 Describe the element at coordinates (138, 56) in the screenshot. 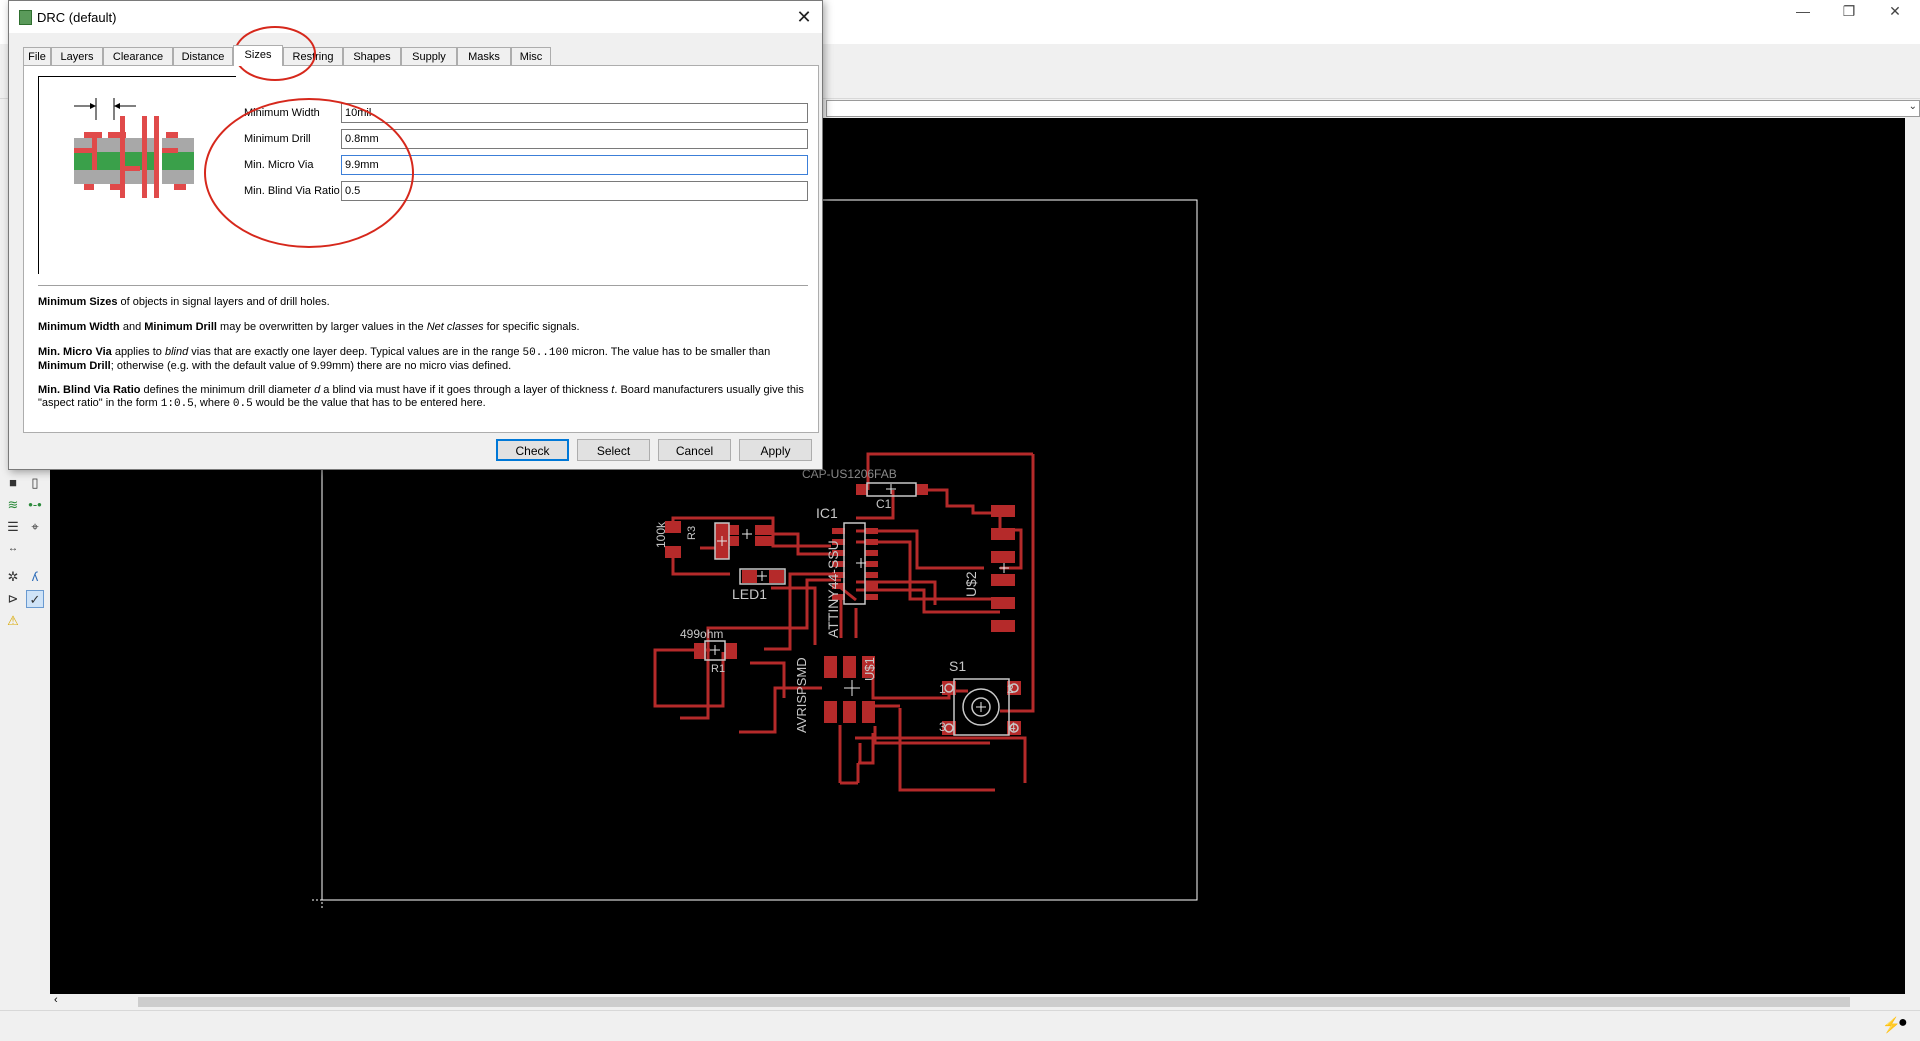

I see `tab-clearance: Clearance` at that location.